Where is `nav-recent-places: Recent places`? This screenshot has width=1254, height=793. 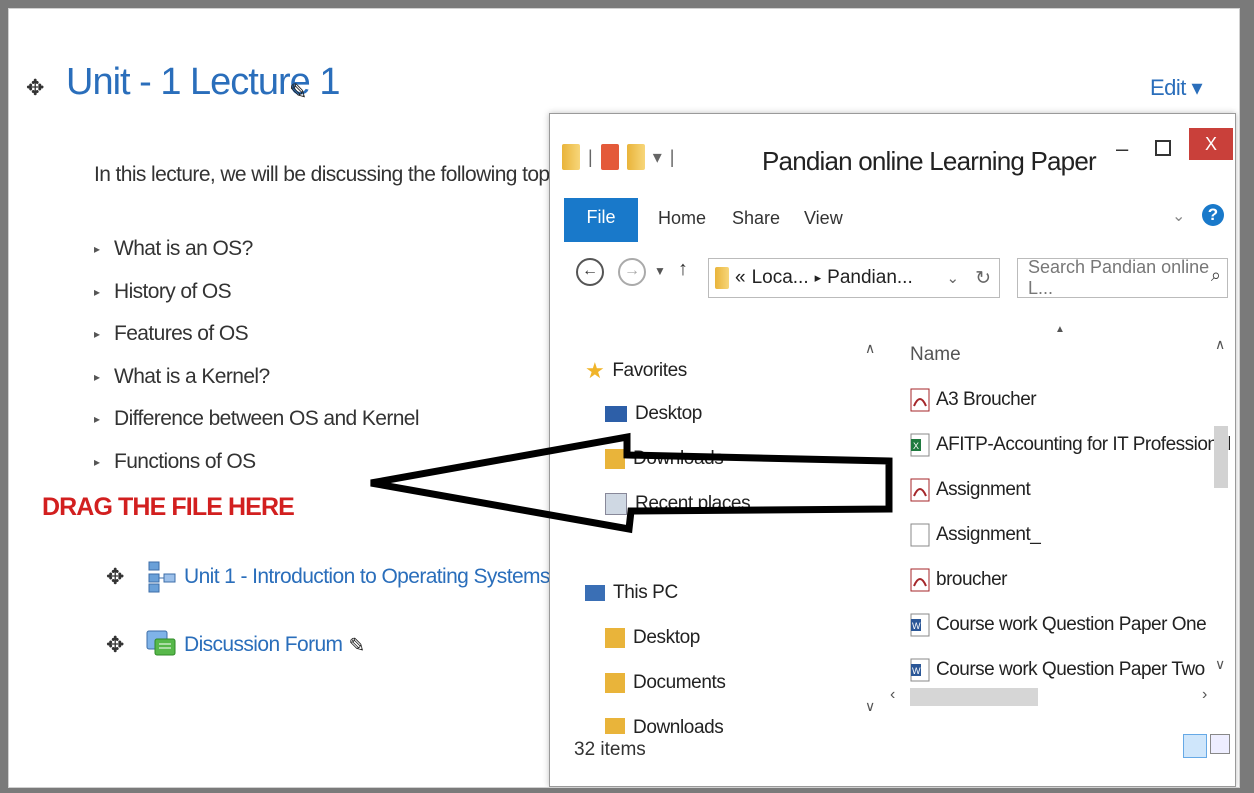 nav-recent-places: Recent places is located at coordinates (678, 504).